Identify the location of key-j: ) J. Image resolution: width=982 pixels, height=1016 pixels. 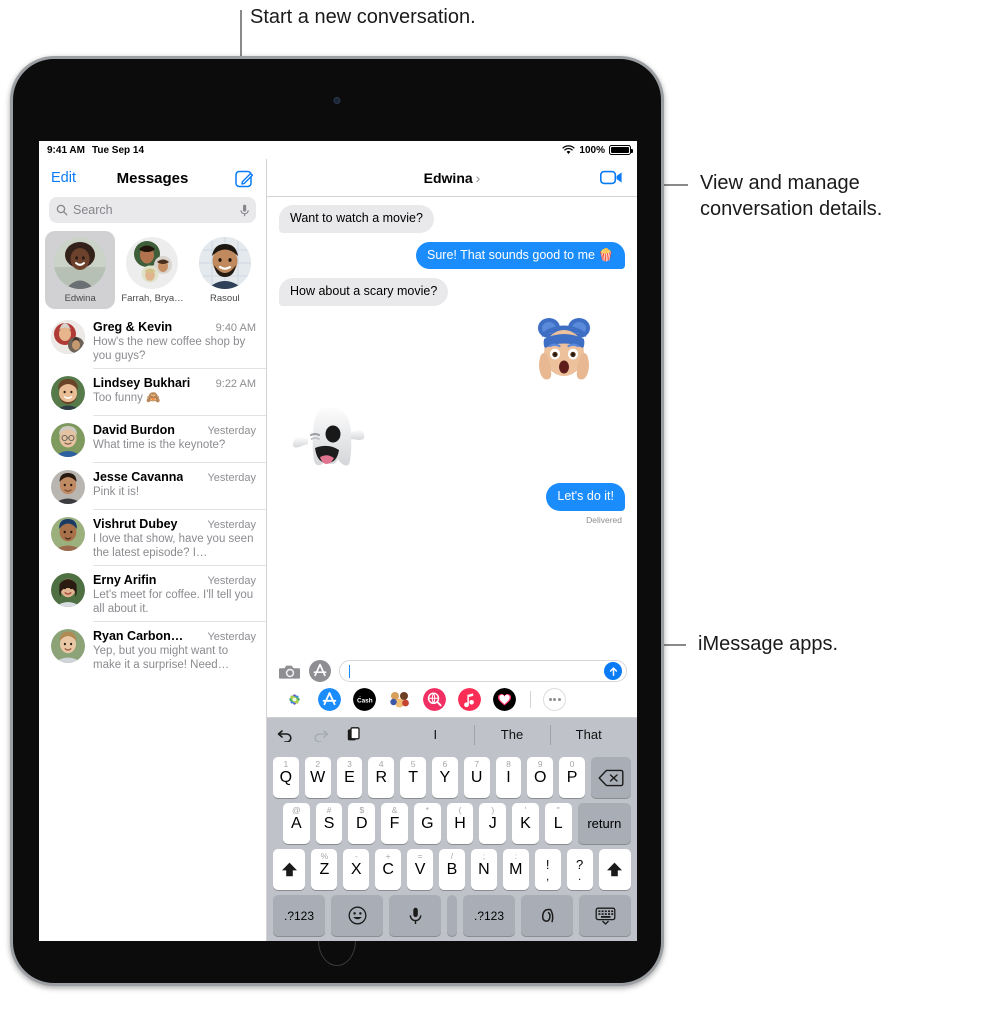
(493, 823).